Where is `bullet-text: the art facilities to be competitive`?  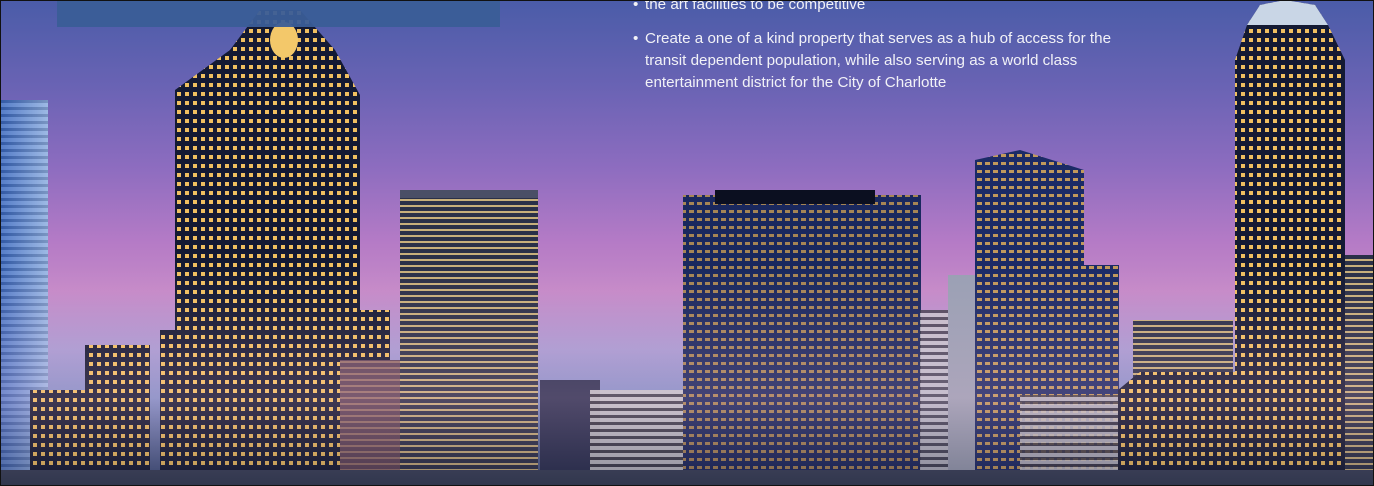
bullet-text: the art facilities to be competitive is located at coordinates (755, 6).